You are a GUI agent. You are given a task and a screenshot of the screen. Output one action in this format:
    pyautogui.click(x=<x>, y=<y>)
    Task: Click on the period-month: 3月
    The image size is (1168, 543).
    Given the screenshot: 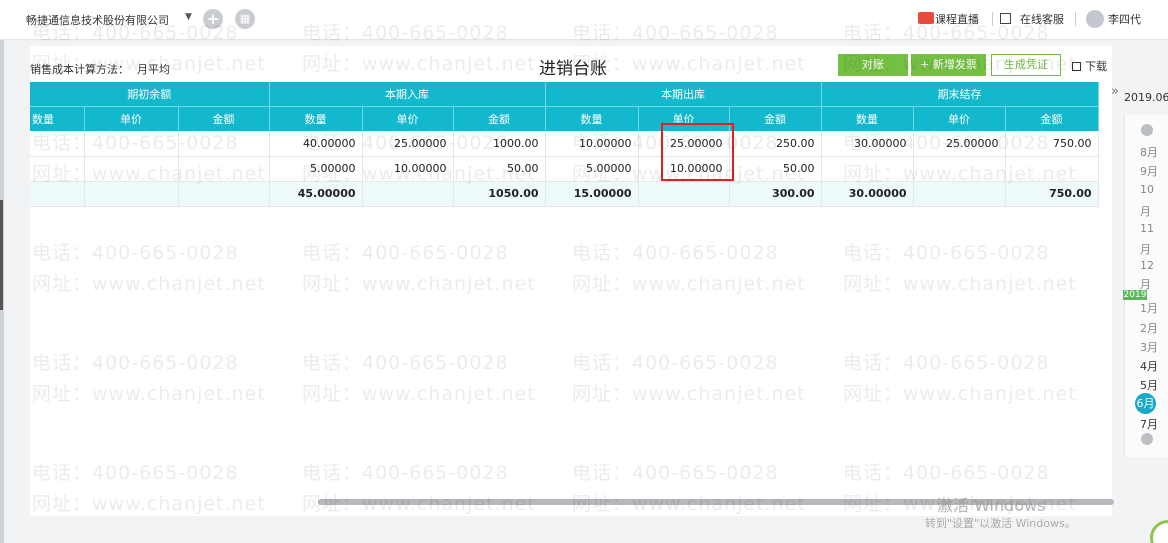 What is the action you would take?
    pyautogui.click(x=1149, y=347)
    